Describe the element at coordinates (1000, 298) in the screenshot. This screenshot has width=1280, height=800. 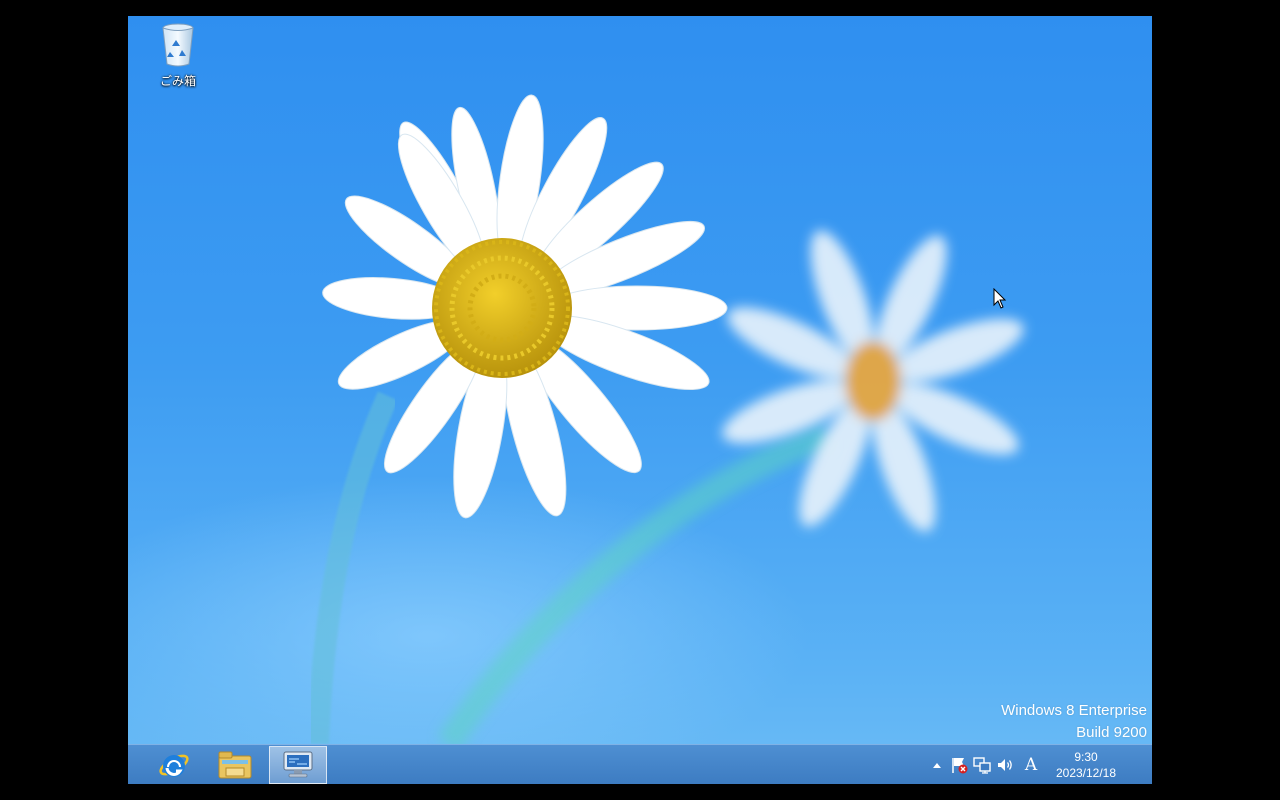
I see `mouse-cursor-icon` at that location.